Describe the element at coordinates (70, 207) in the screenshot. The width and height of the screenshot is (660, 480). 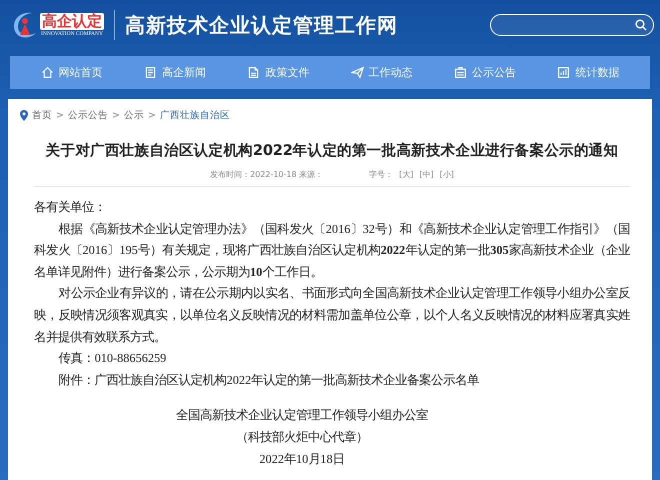
I see `salutation-text: 各有关单位：` at that location.